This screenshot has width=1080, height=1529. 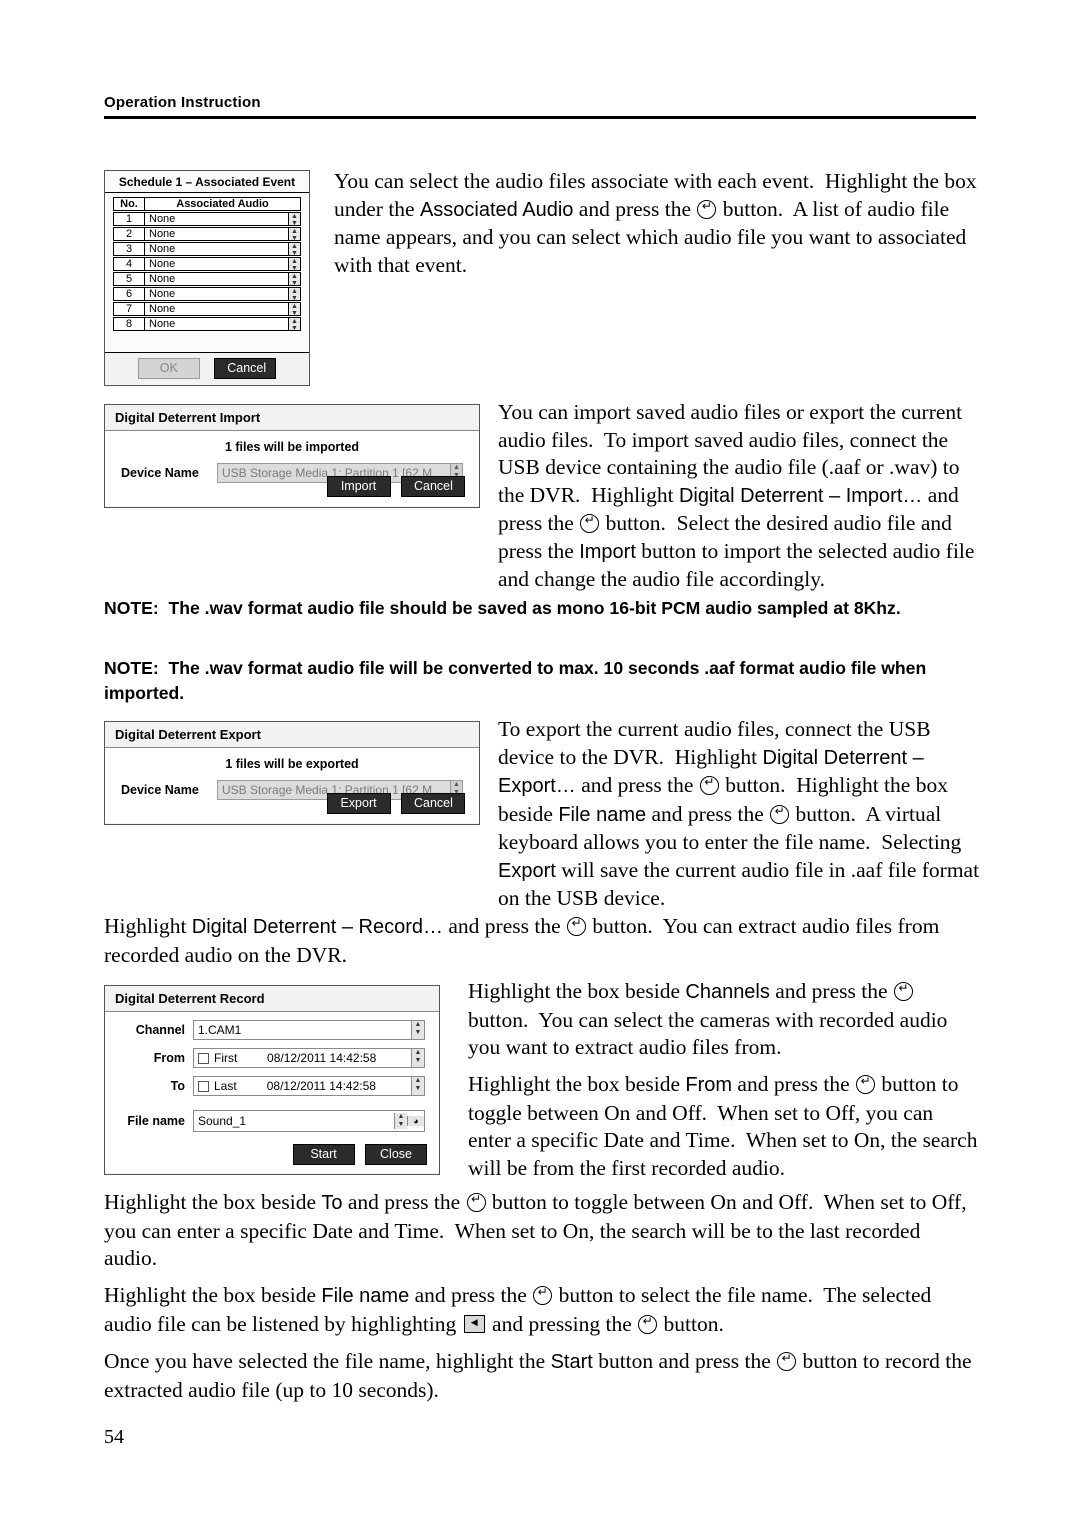 I want to click on dialog-title: Digital Deterrent Import, so click(x=292, y=417).